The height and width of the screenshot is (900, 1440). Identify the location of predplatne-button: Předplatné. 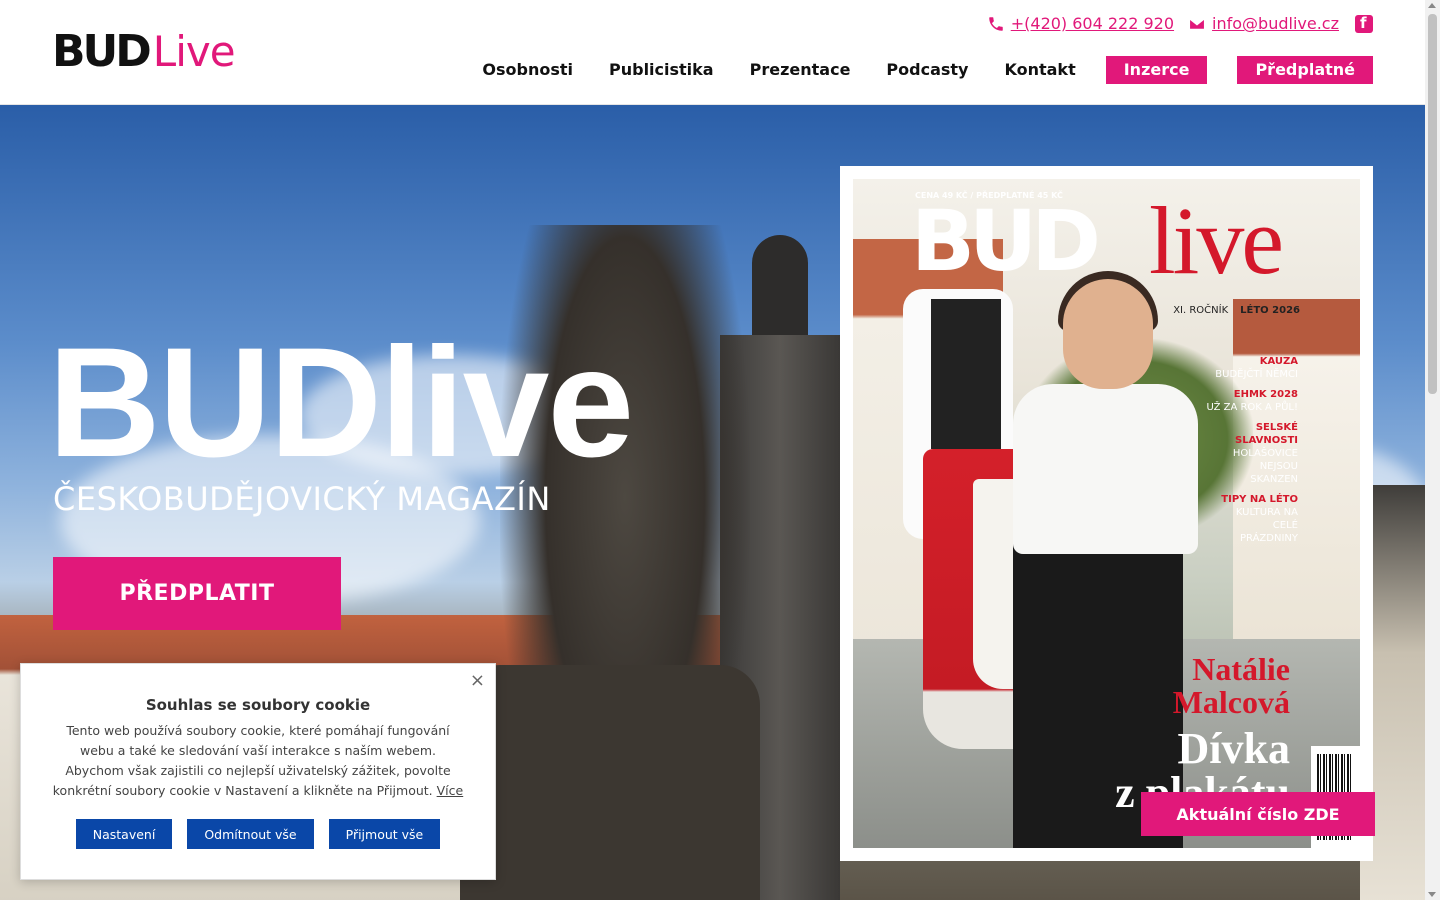
(1305, 70).